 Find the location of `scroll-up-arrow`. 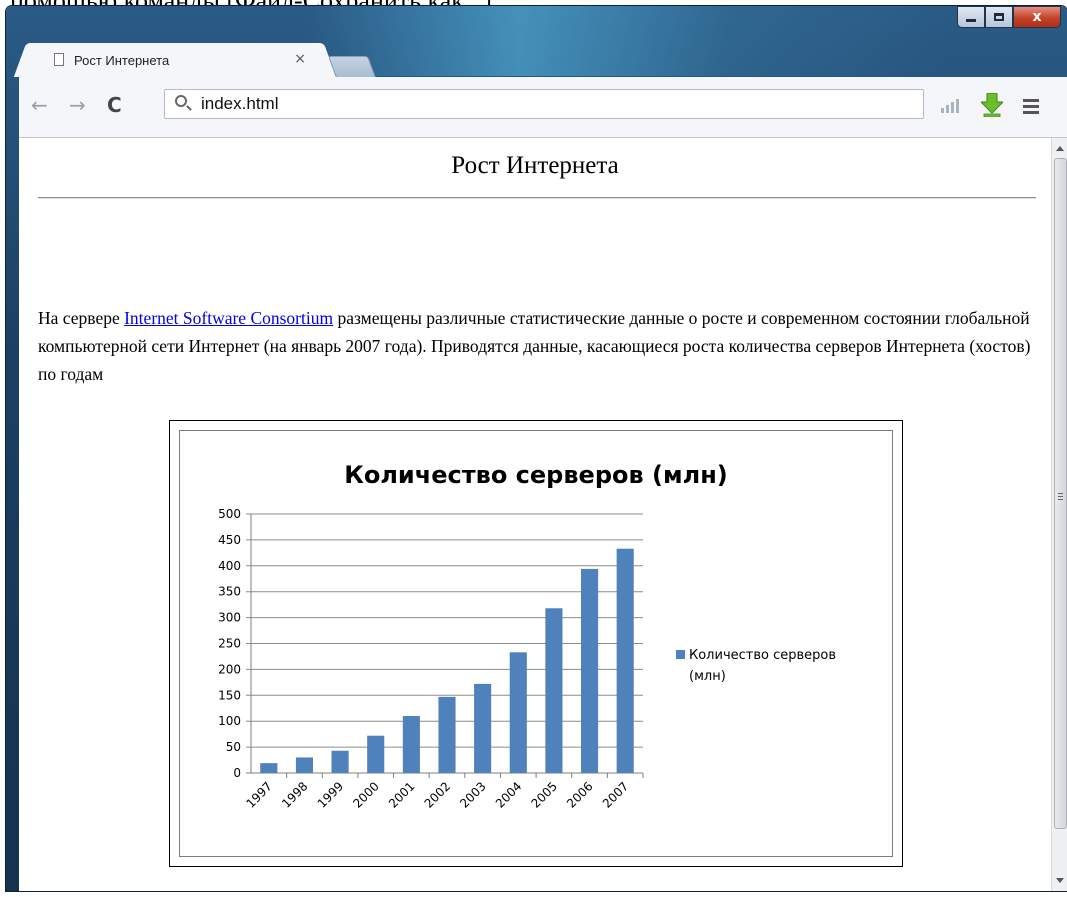

scroll-up-arrow is located at coordinates (1060, 148).